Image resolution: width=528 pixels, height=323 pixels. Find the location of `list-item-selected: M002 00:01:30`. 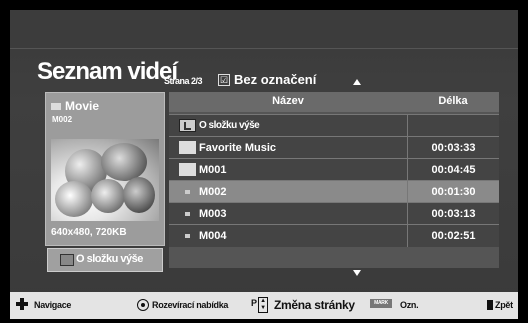

list-item-selected: M002 00:01:30 is located at coordinates (334, 191).